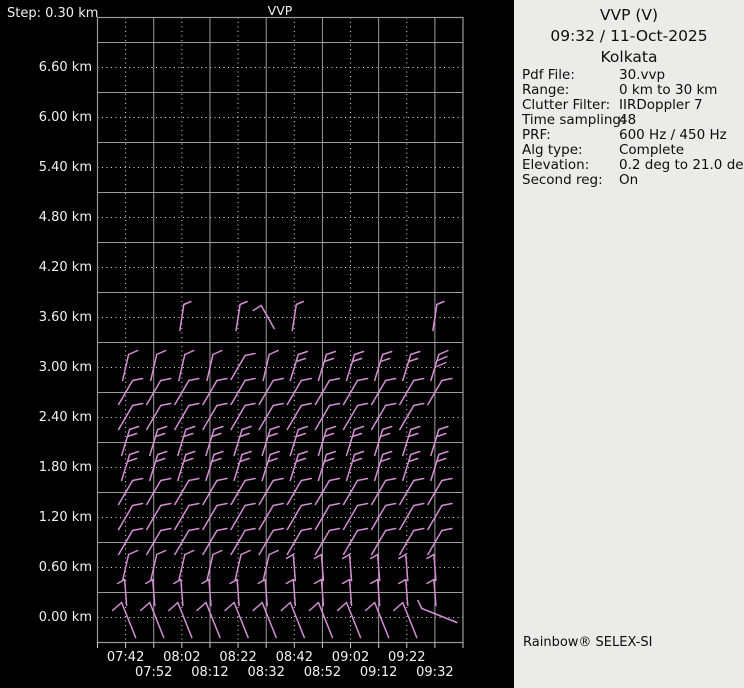 The height and width of the screenshot is (688, 744). Describe the element at coordinates (125, 657) in the screenshot. I see `x-axis-label: 07:42` at that location.